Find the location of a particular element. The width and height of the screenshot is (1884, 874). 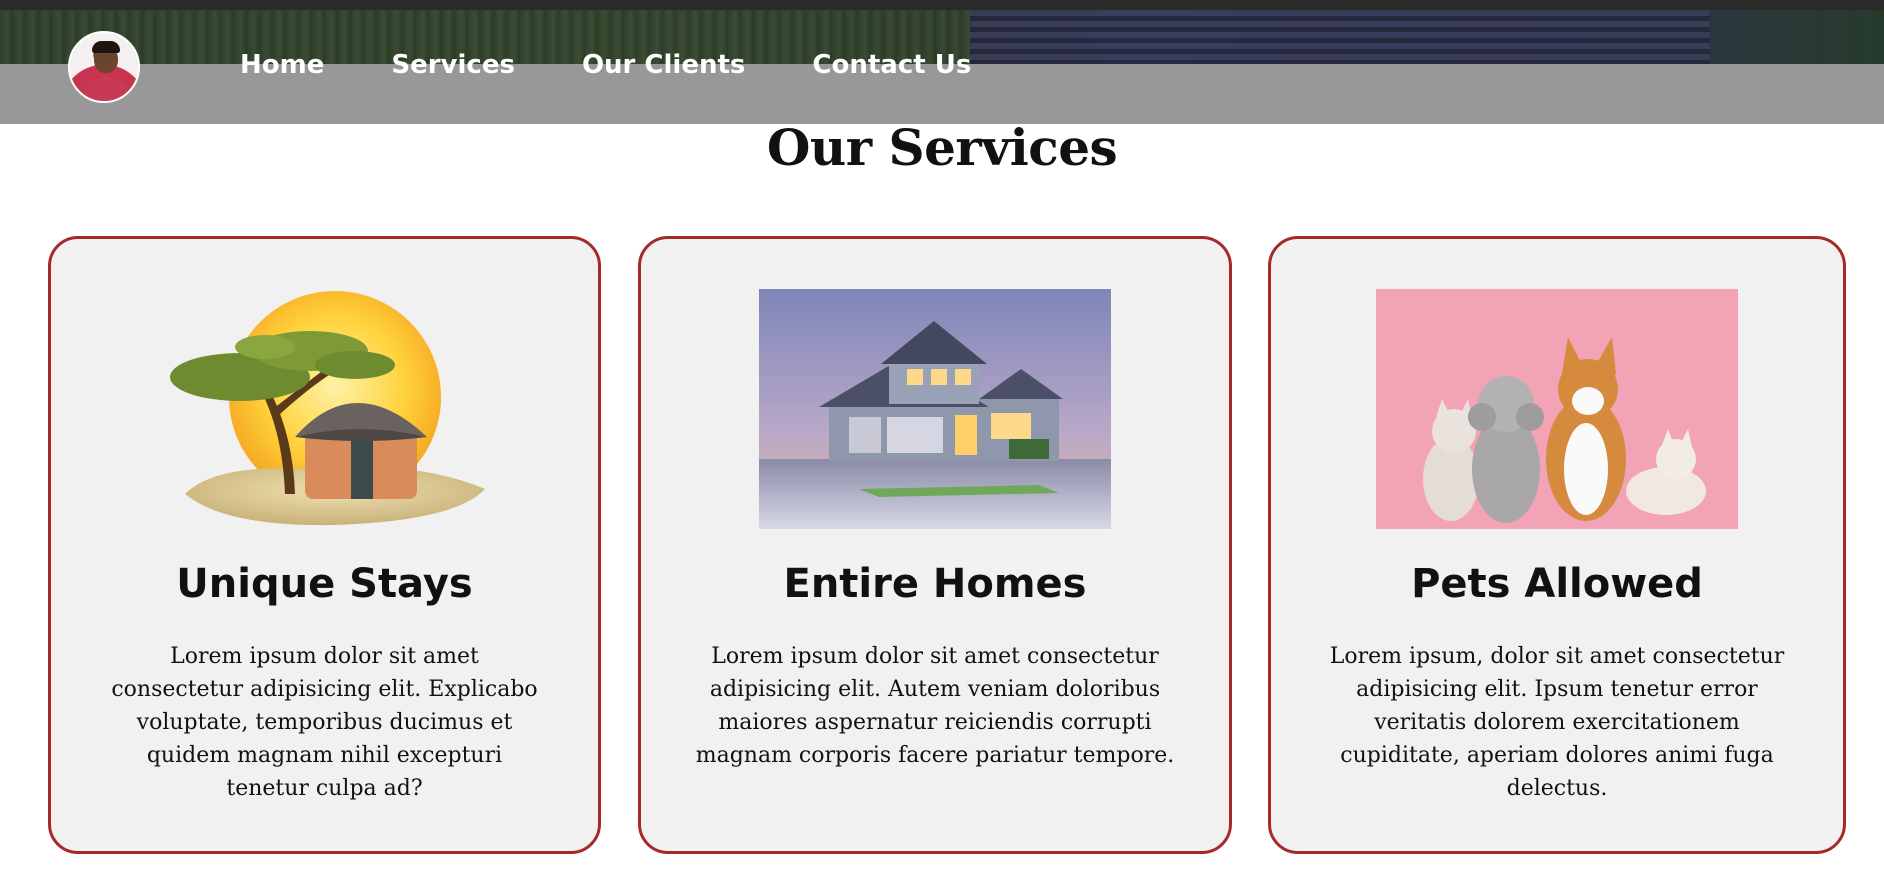

house-photo is located at coordinates (935, 409).